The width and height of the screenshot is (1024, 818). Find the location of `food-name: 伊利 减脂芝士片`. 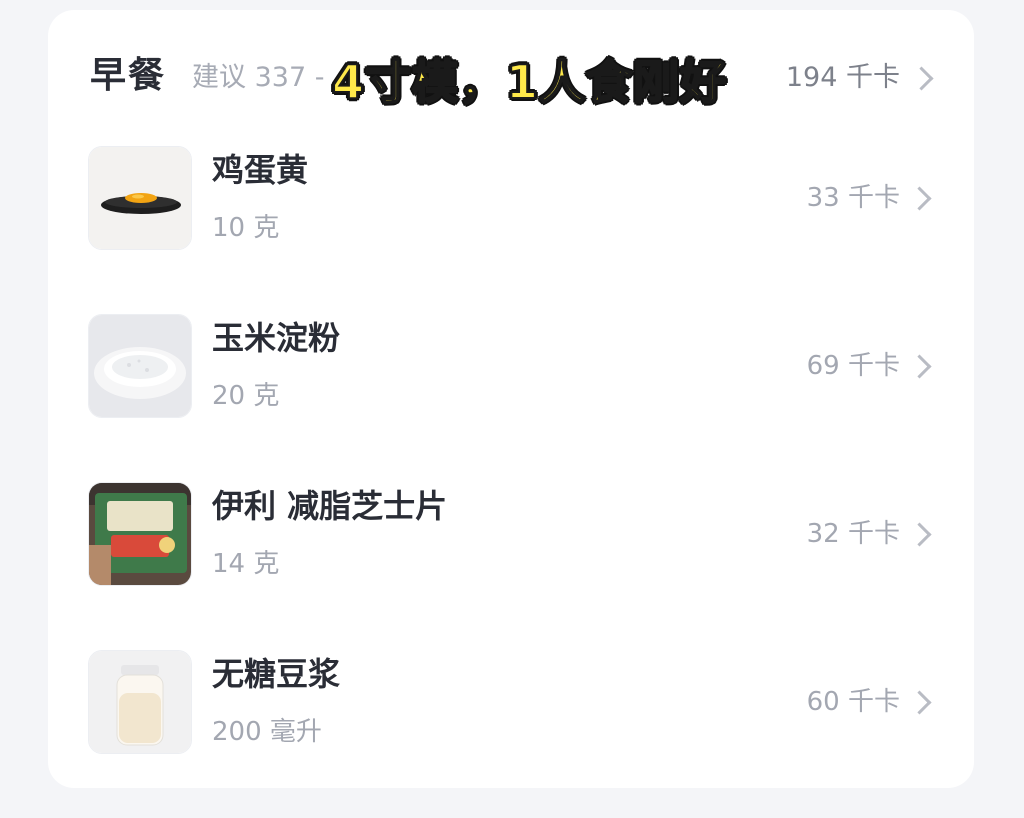

food-name: 伊利 减脂芝士片 is located at coordinates (330, 506).